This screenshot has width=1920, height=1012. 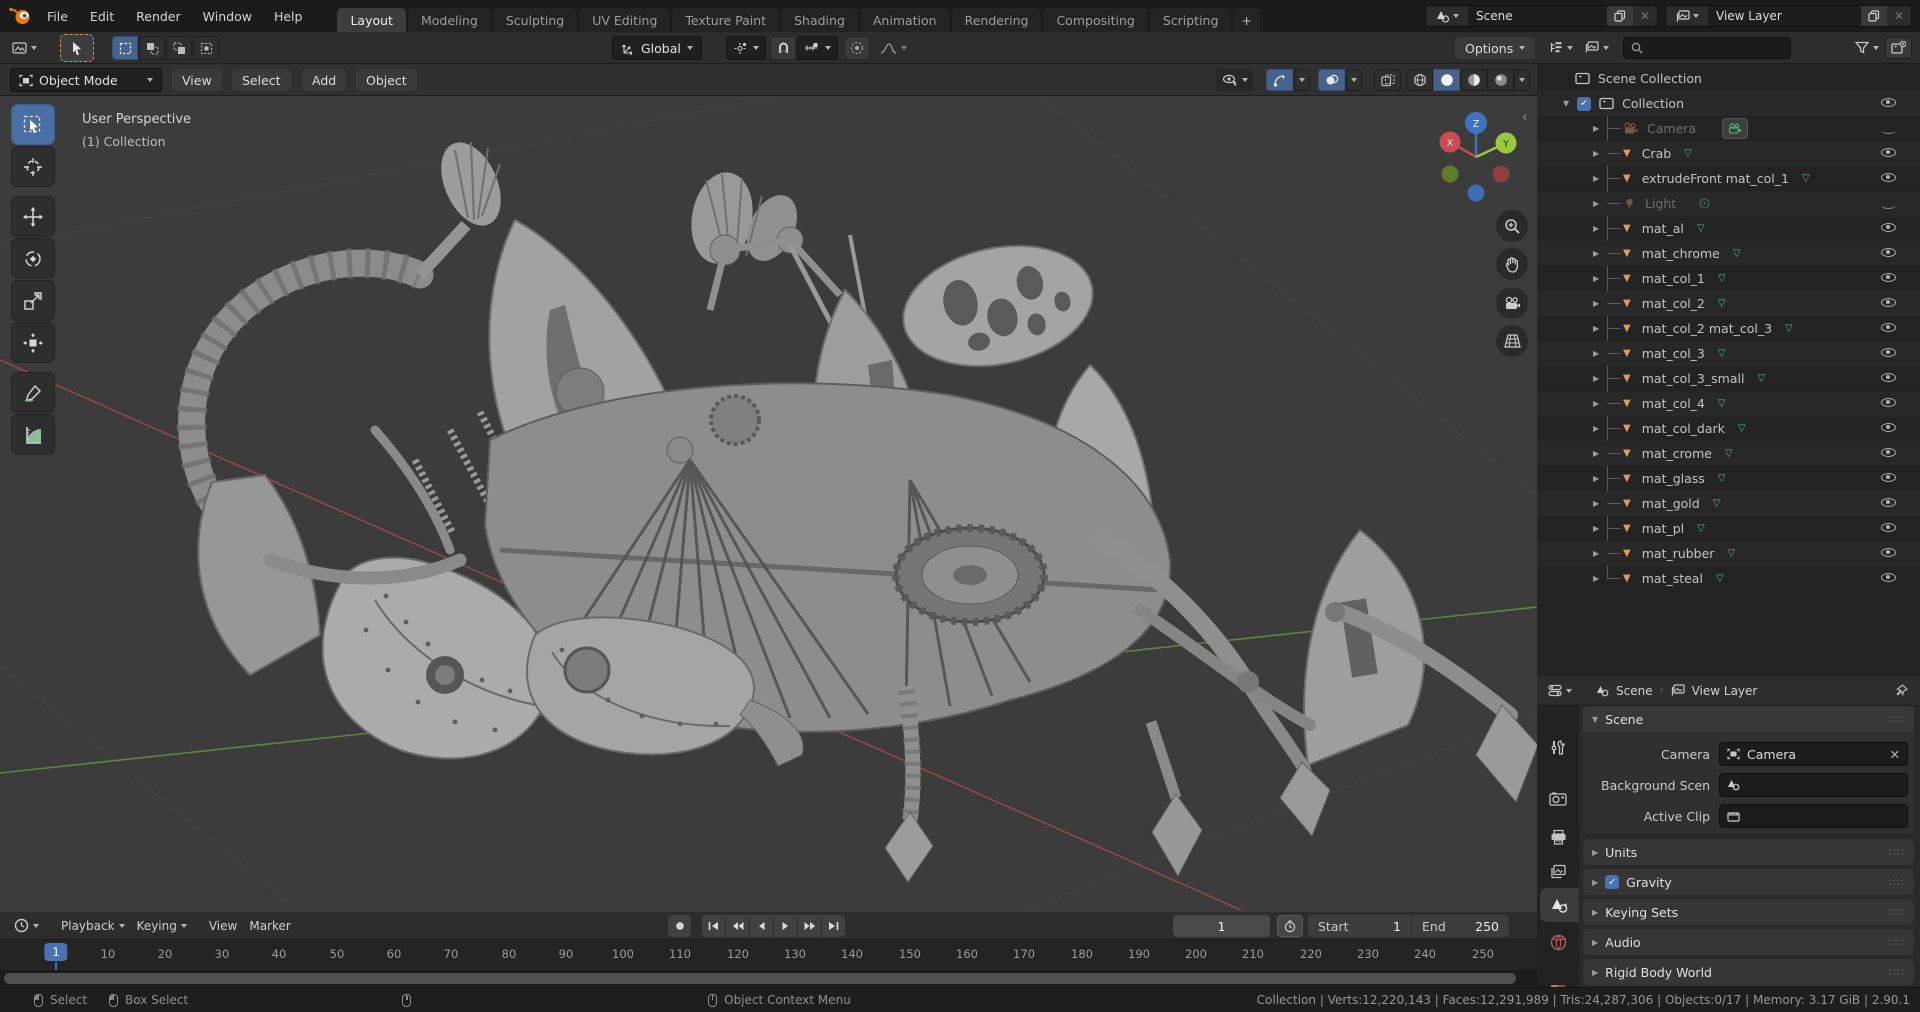 What do you see at coordinates (1558, 747) in the screenshot?
I see `tab-tool-properties` at bounding box center [1558, 747].